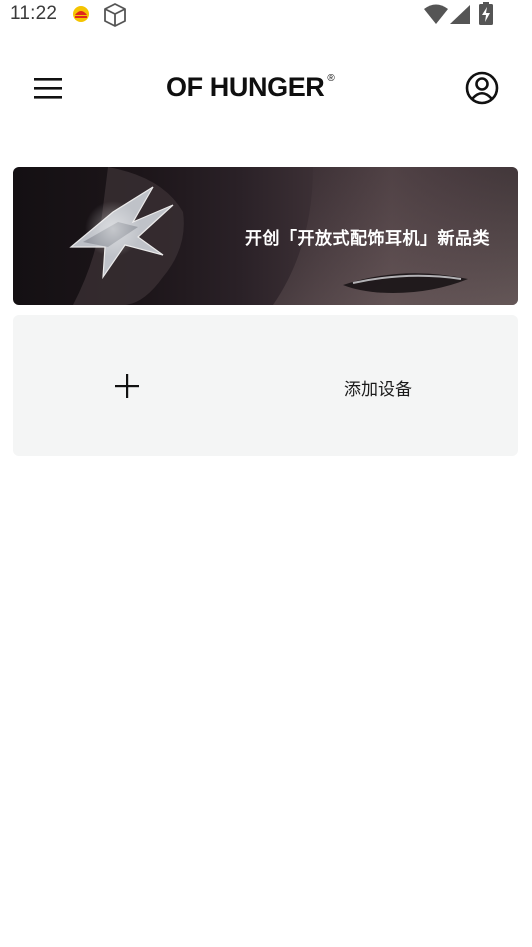  What do you see at coordinates (81, 14) in the screenshot?
I see `app-notification-icon` at bounding box center [81, 14].